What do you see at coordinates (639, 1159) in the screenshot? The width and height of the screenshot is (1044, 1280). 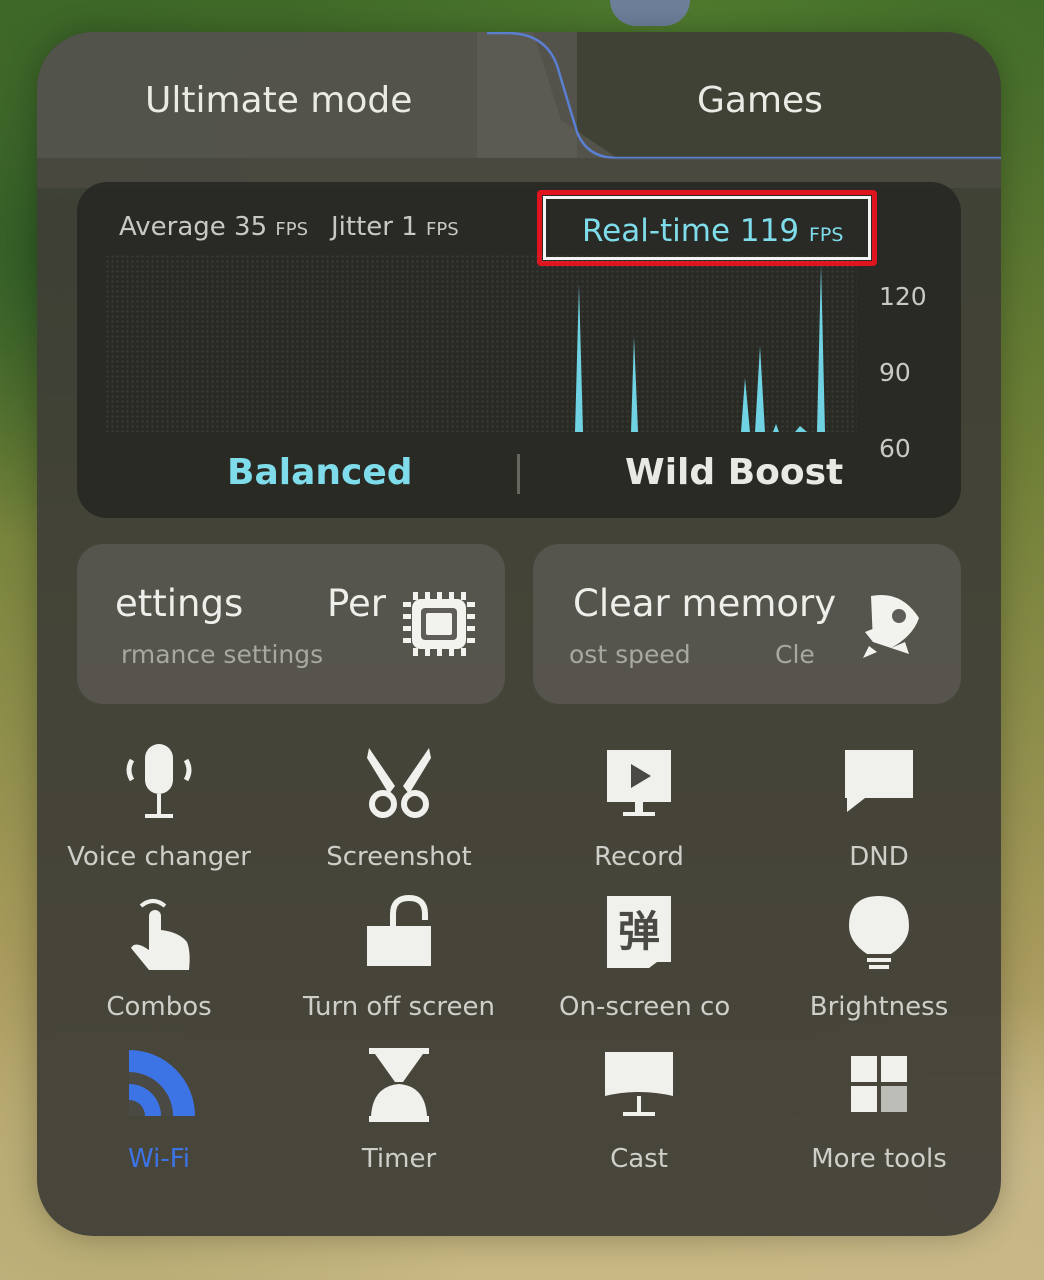 I see `cast-label: Cast` at bounding box center [639, 1159].